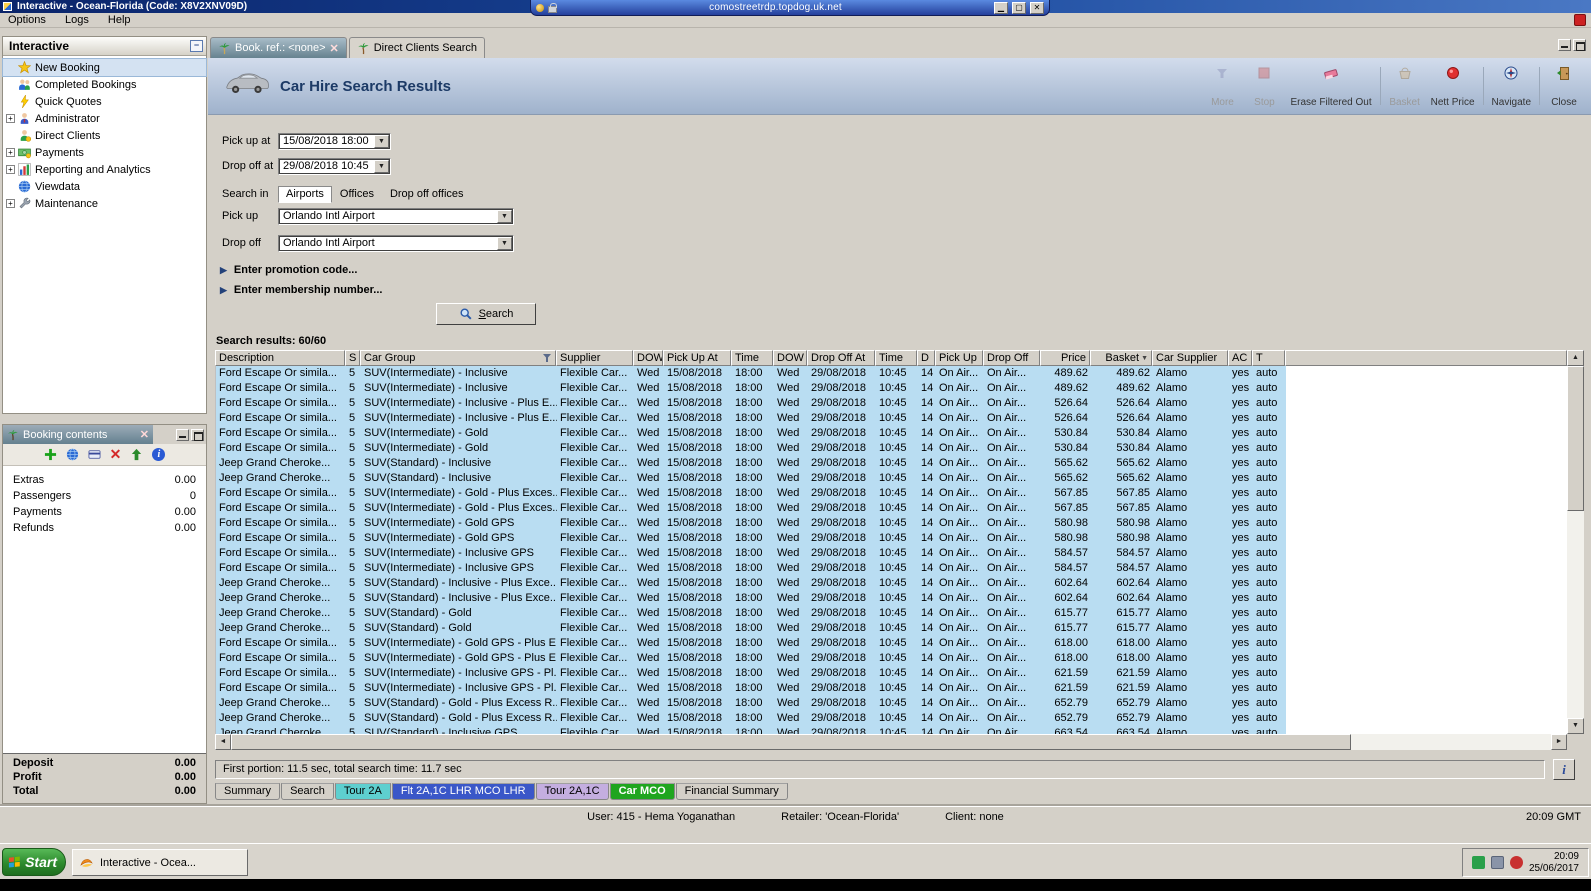 The image size is (1591, 891). I want to click on dropoff-at-field: 29/08/2018 10:45 ▼, so click(334, 166).